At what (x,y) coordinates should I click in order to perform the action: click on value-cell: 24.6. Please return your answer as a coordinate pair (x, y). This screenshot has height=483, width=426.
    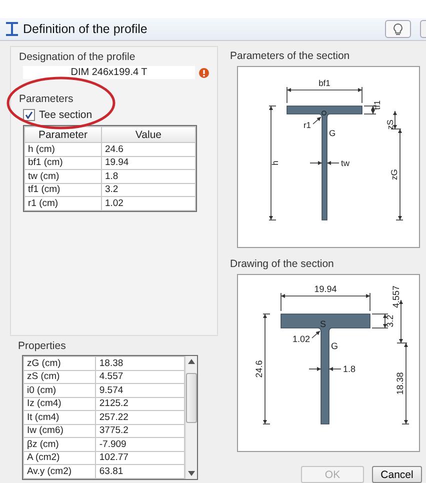
    Looking at the image, I should click on (148, 149).